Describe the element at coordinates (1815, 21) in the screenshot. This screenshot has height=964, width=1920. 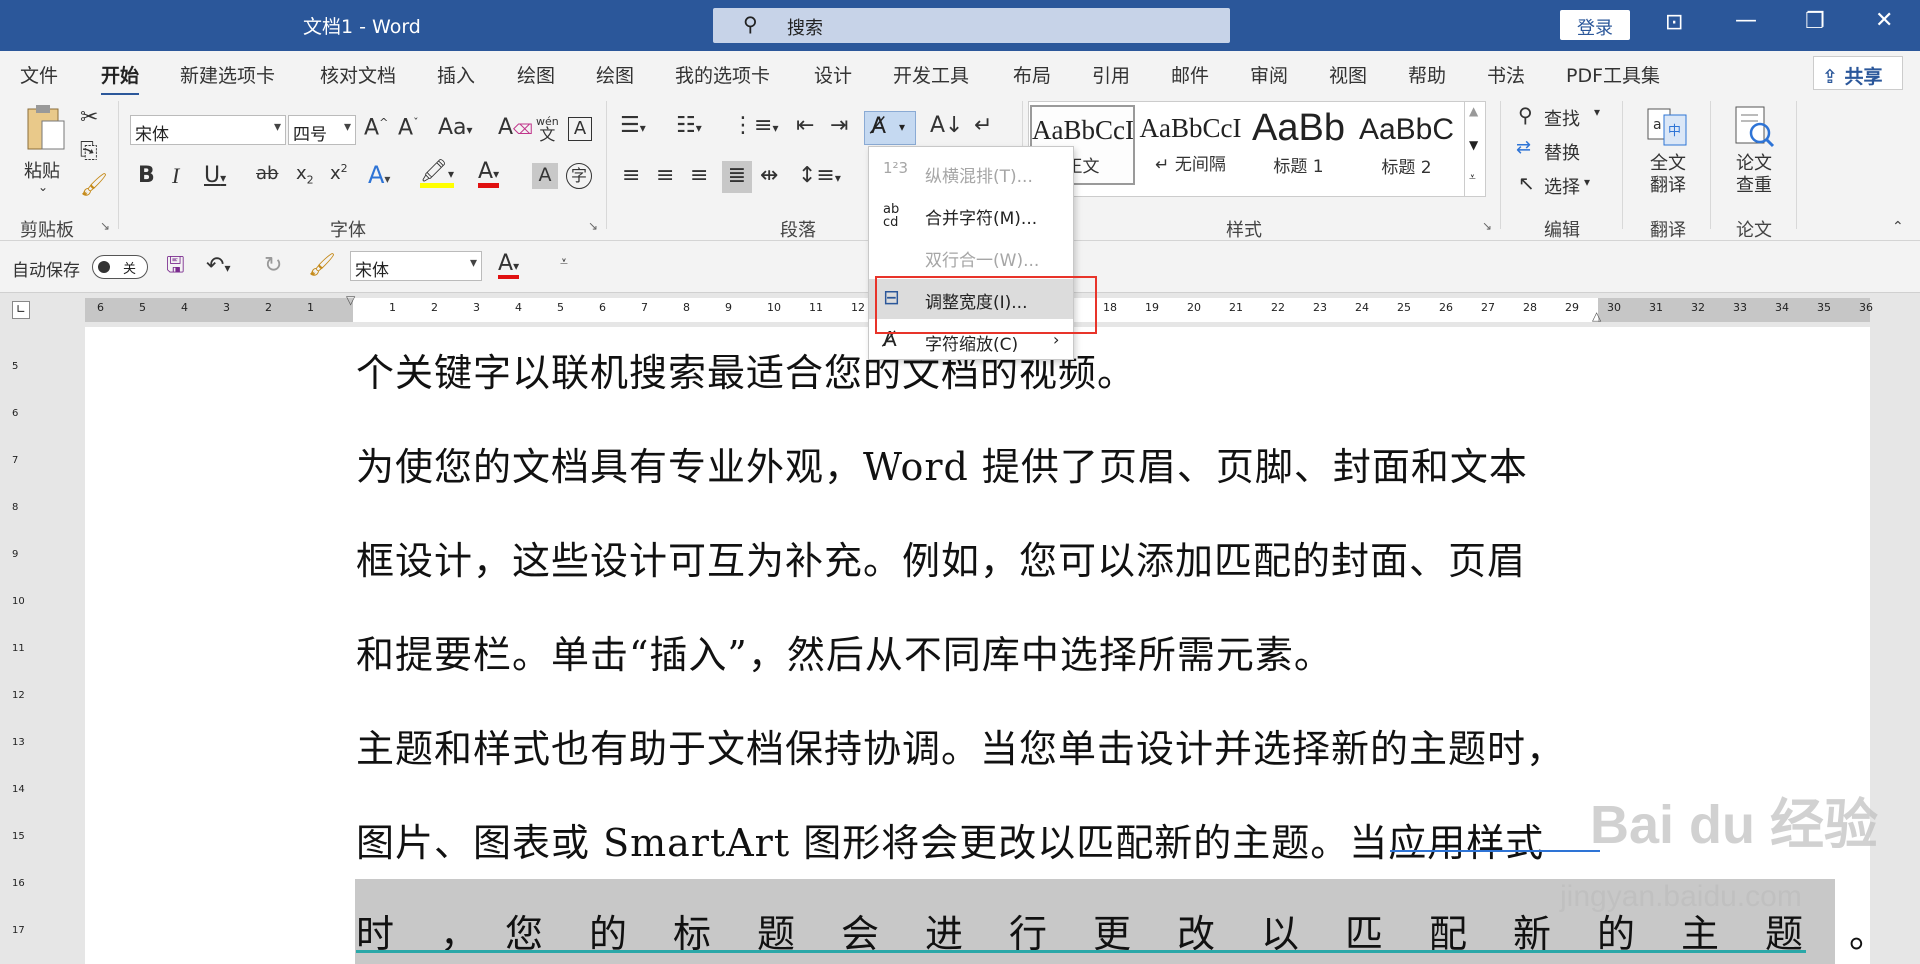
I see `restore-button: ❐` at that location.